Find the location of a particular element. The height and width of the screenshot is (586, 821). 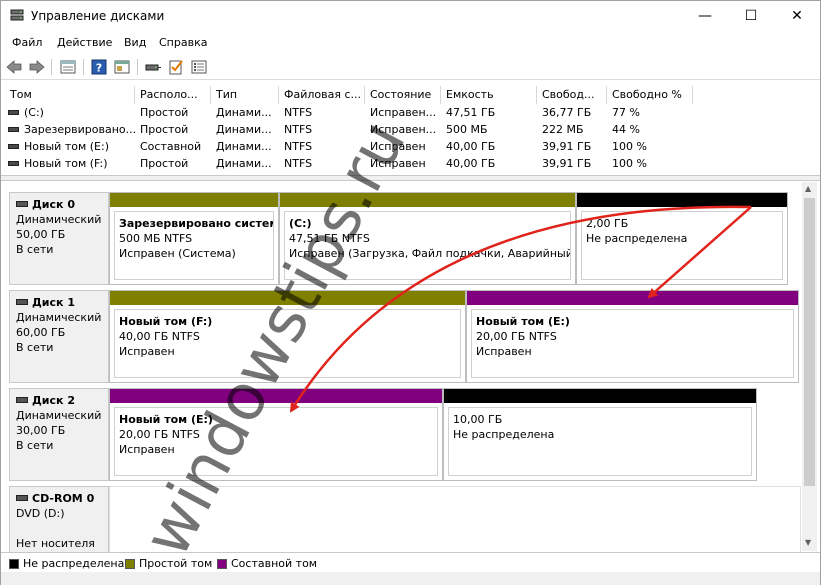

menu-action: Действие is located at coordinates (84, 42).